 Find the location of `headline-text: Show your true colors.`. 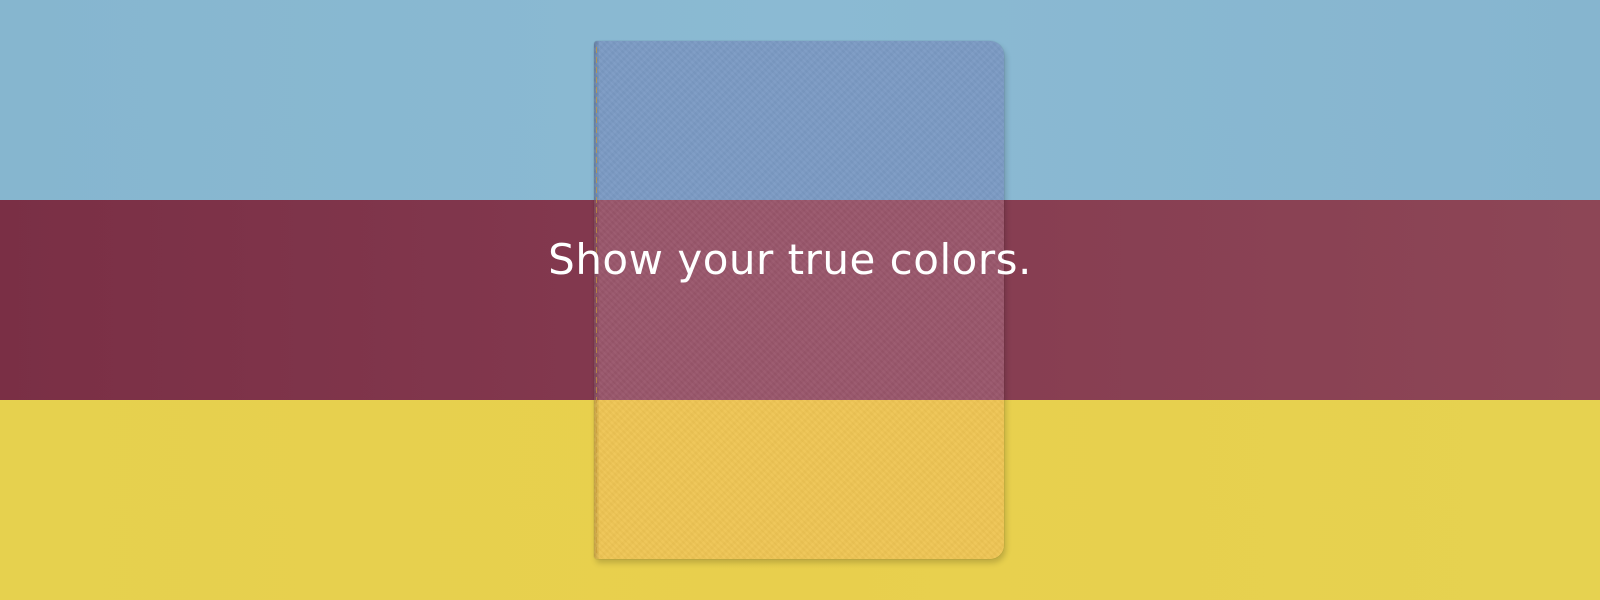

headline-text: Show your true colors. is located at coordinates (790, 259).